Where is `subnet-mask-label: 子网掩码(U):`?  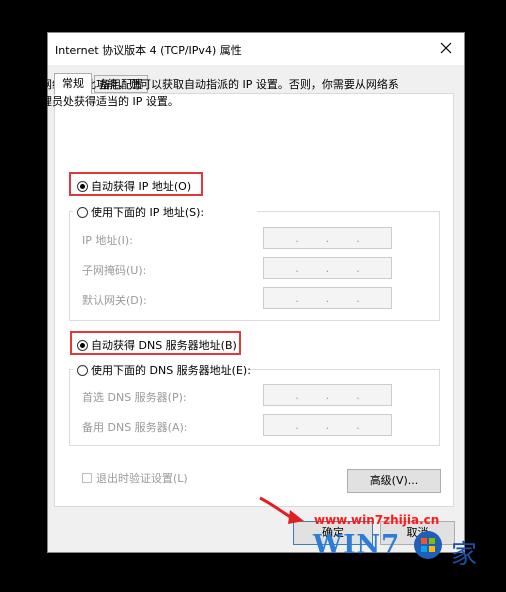 subnet-mask-label: 子网掩码(U): is located at coordinates (114, 270).